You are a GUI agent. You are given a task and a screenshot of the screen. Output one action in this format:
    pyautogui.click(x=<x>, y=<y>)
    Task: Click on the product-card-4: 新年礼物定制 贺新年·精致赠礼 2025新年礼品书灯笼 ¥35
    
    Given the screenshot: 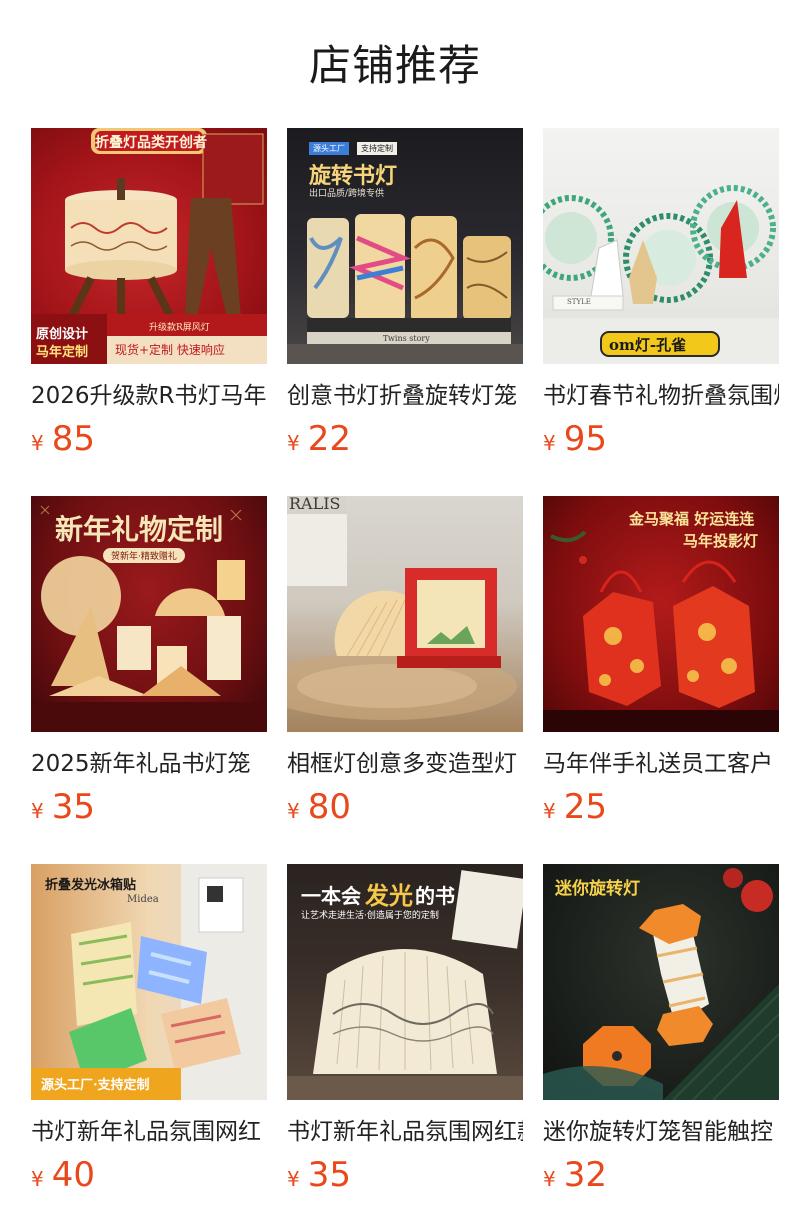 What is the action you would take?
    pyautogui.click(x=149, y=664)
    